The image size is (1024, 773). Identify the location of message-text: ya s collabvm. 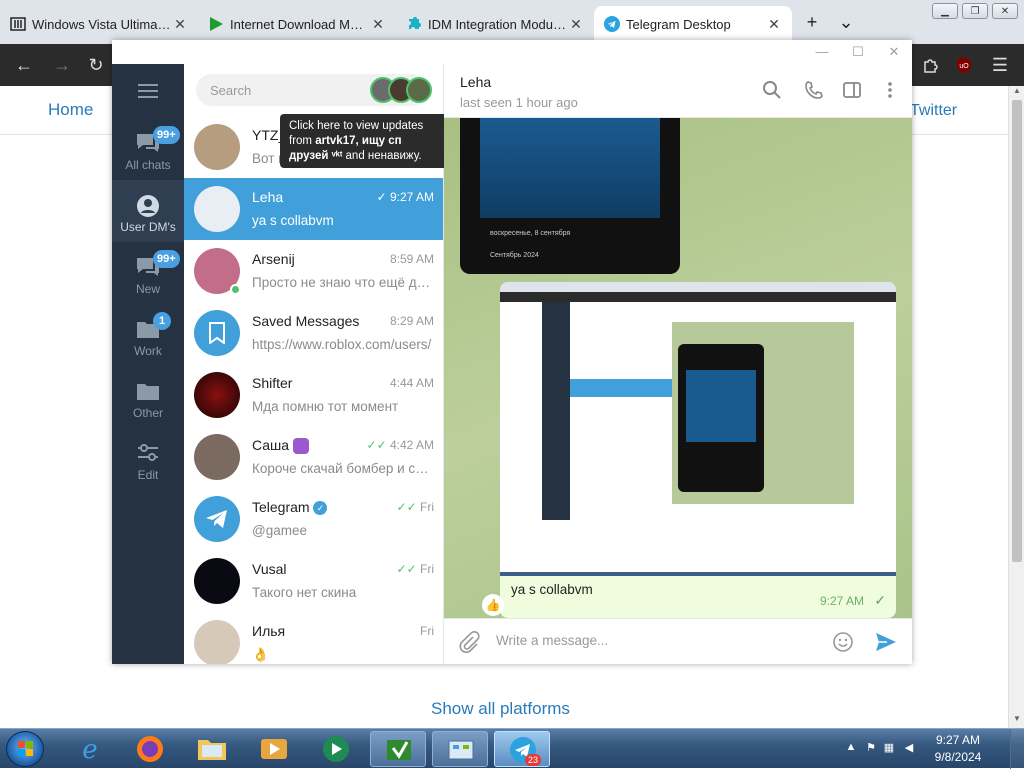
(552, 589).